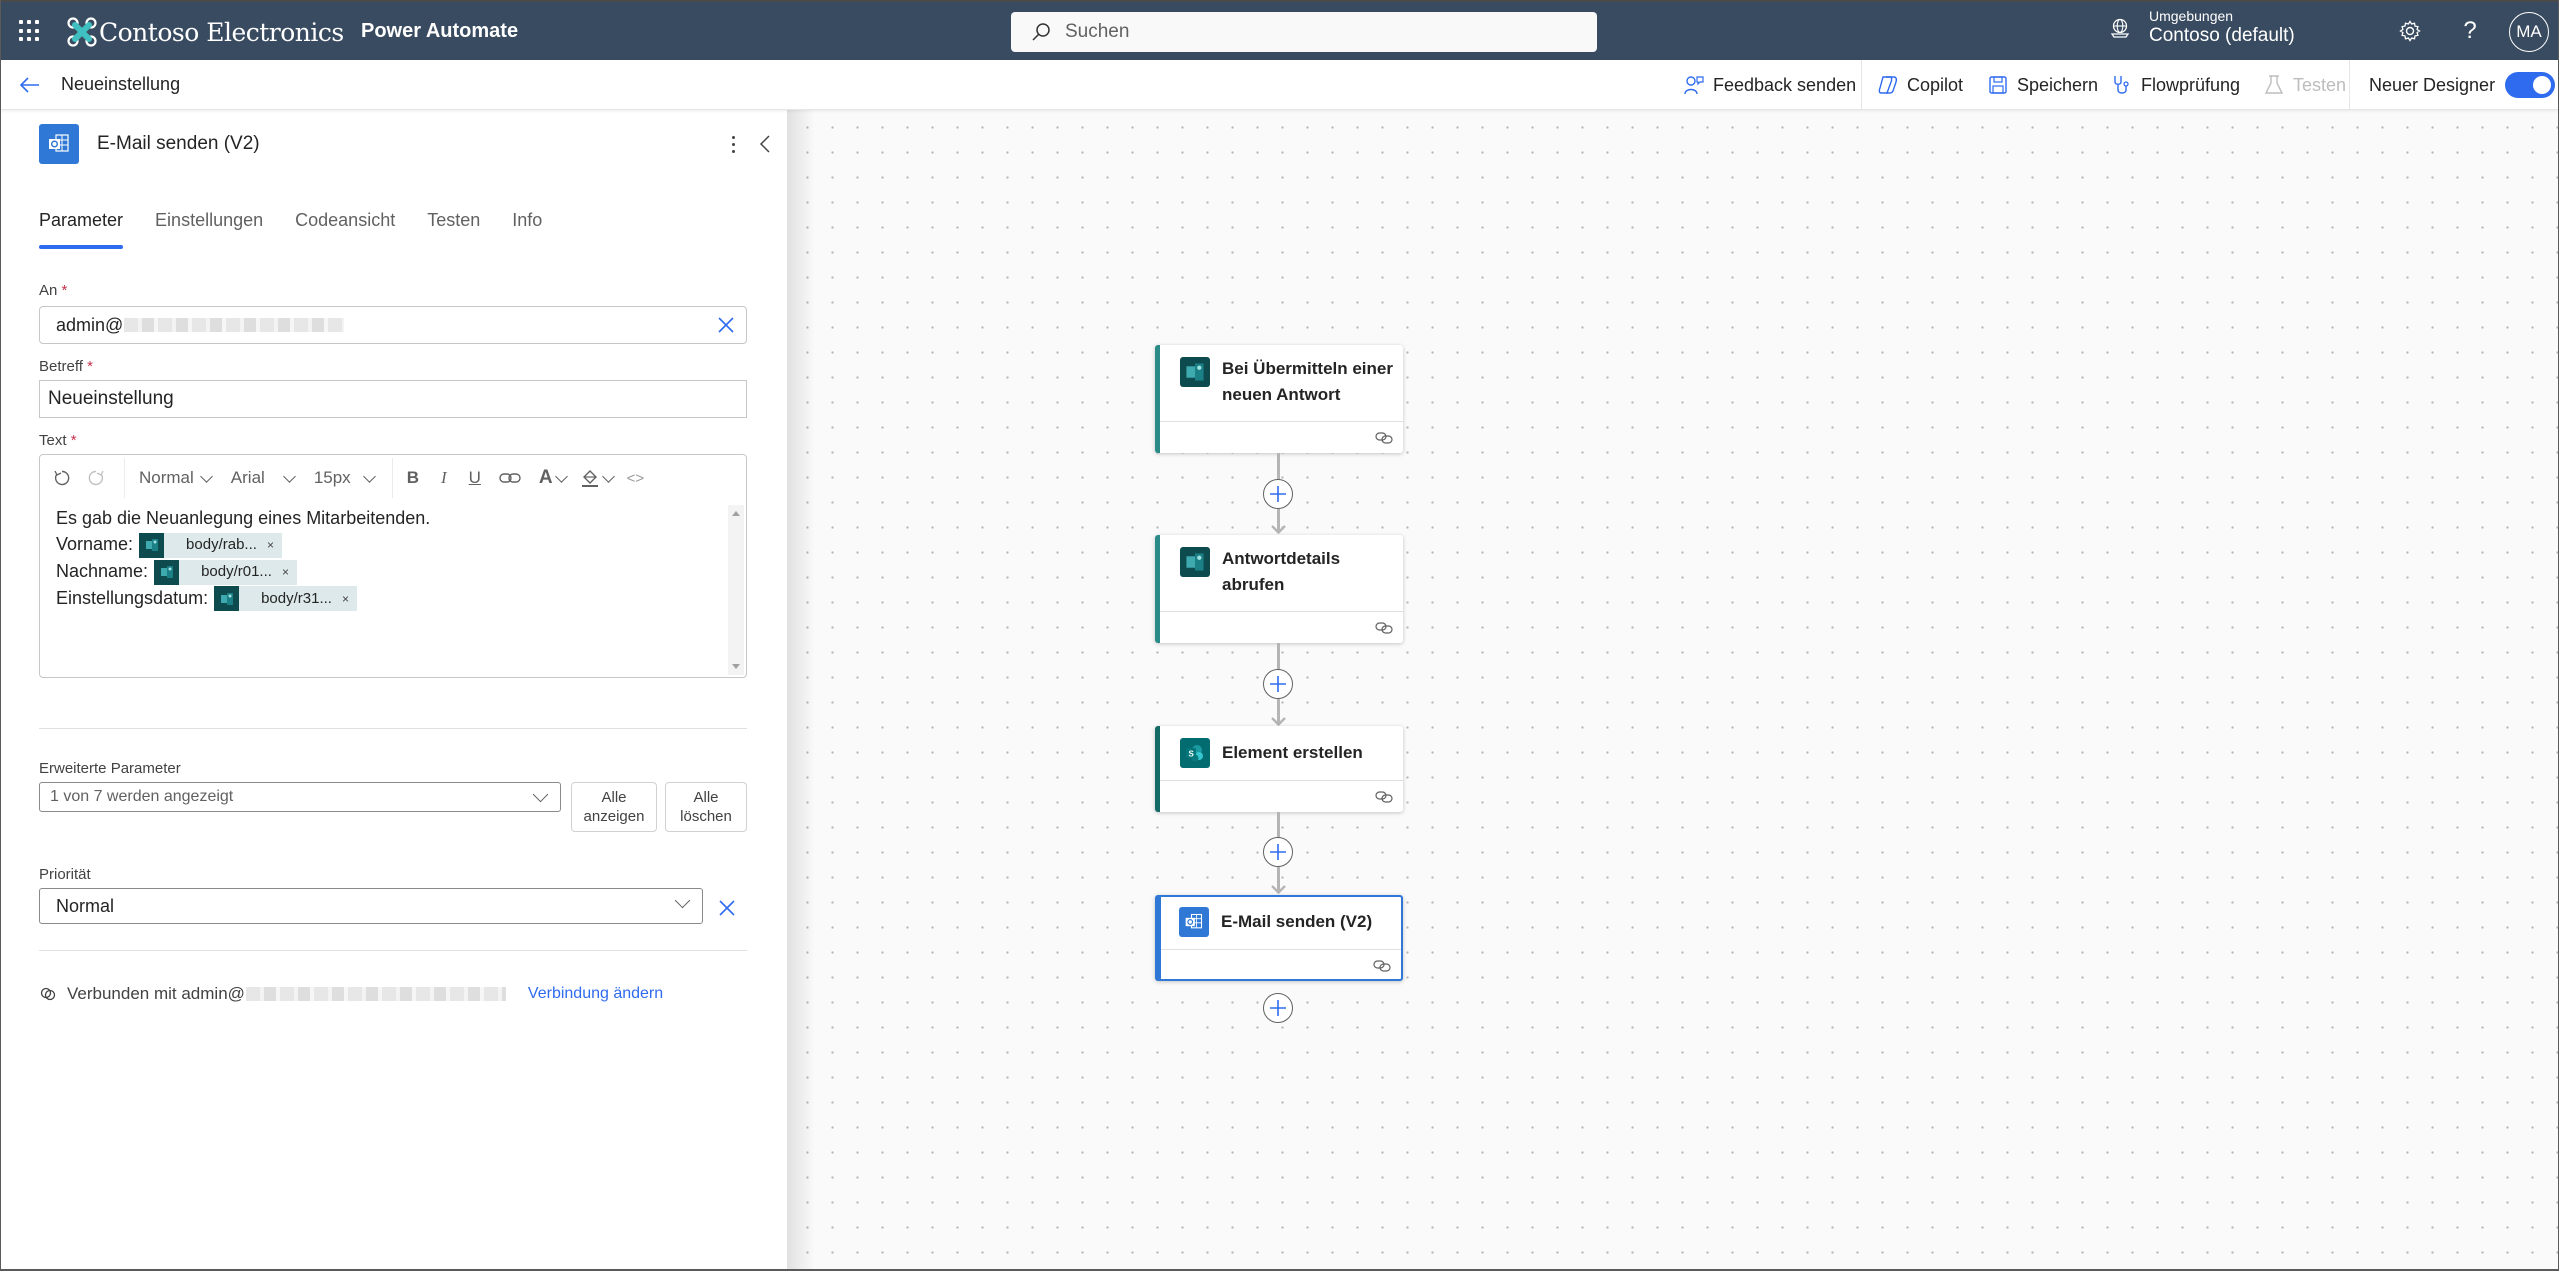 This screenshot has width=2559, height=1271. I want to click on advanced-params-label: Erweiterte Parameter, so click(110, 768).